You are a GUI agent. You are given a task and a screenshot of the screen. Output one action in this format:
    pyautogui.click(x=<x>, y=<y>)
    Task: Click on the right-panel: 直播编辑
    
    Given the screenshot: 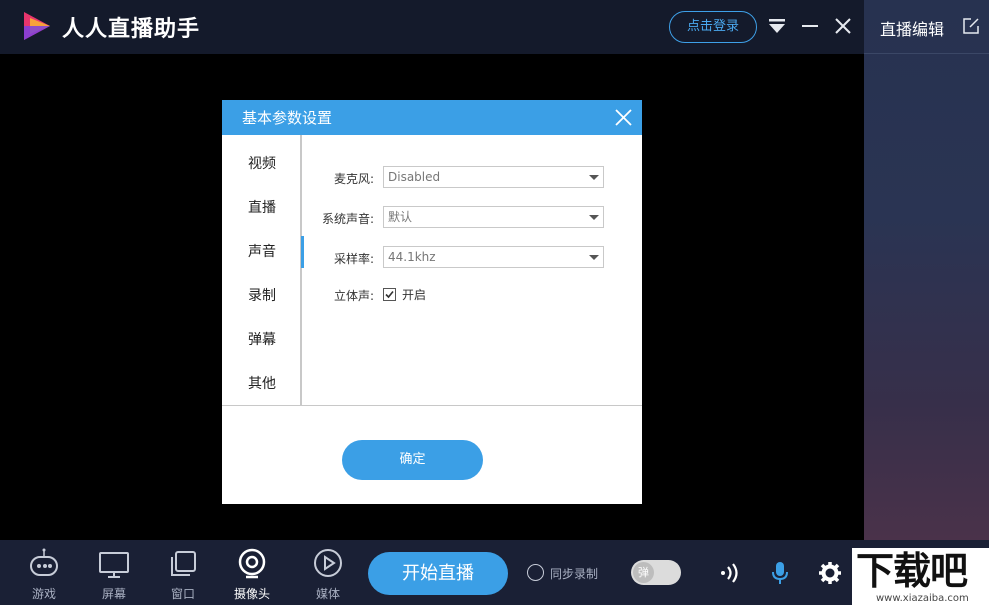 What is the action you would take?
    pyautogui.click(x=926, y=270)
    